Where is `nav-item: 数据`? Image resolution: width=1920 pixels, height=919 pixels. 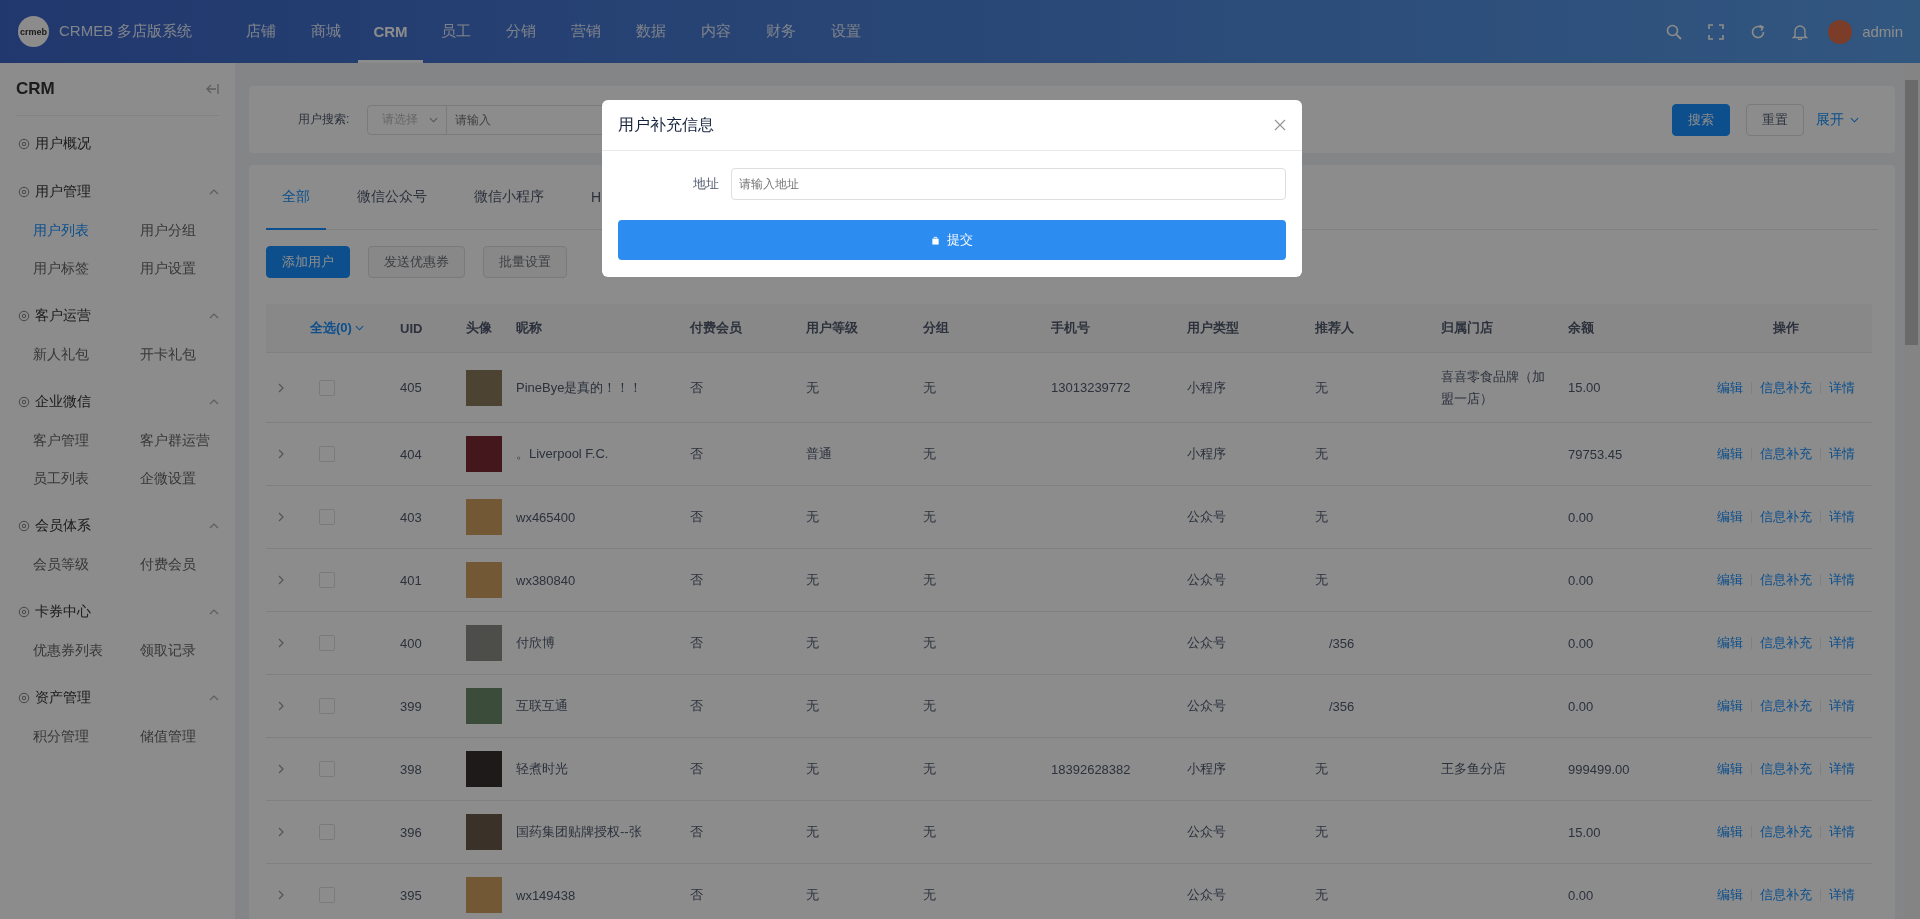
nav-item: 数据 is located at coordinates (650, 31).